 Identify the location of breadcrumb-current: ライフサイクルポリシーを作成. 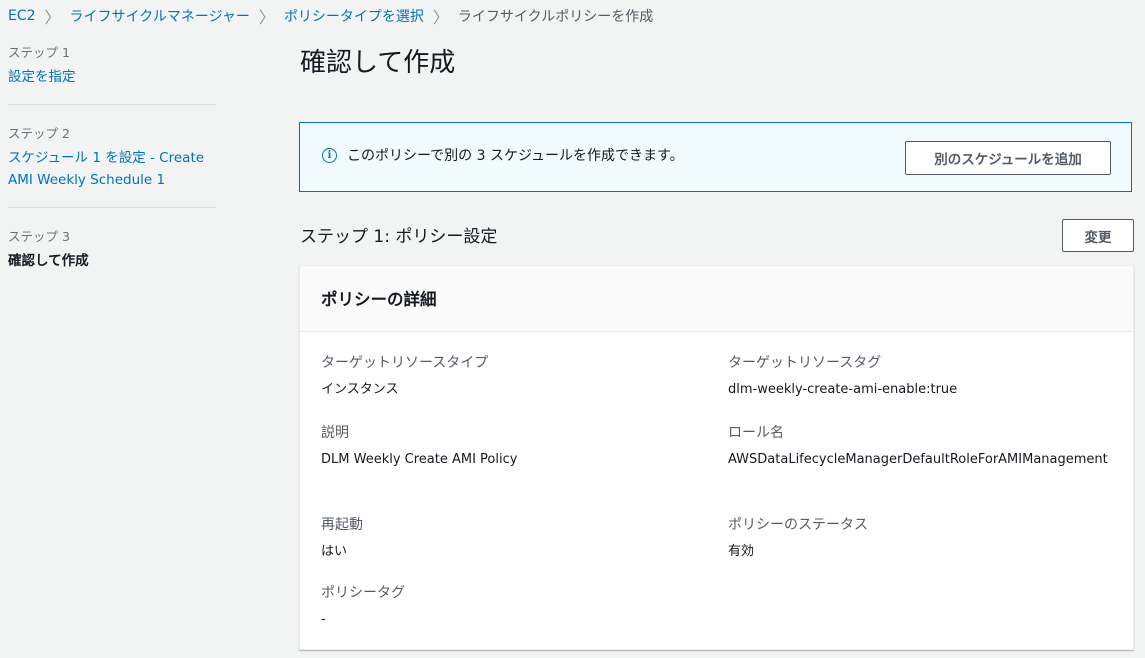
(555, 17).